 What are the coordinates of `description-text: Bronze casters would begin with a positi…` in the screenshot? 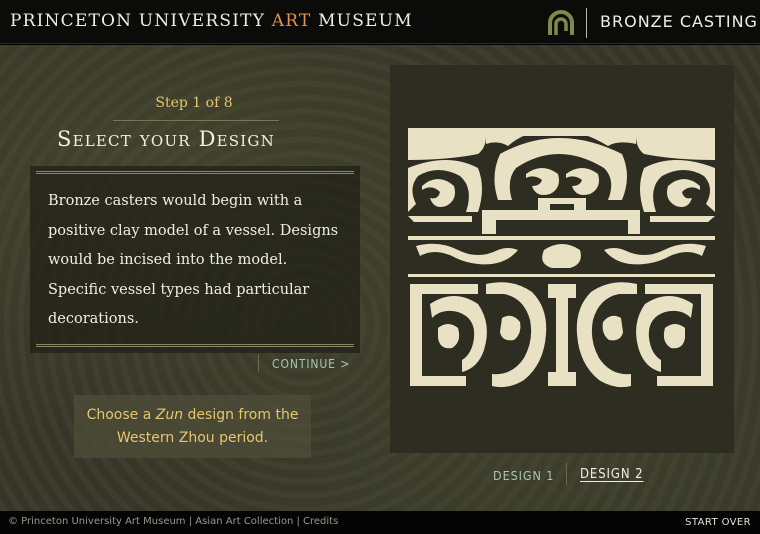 It's located at (193, 260).